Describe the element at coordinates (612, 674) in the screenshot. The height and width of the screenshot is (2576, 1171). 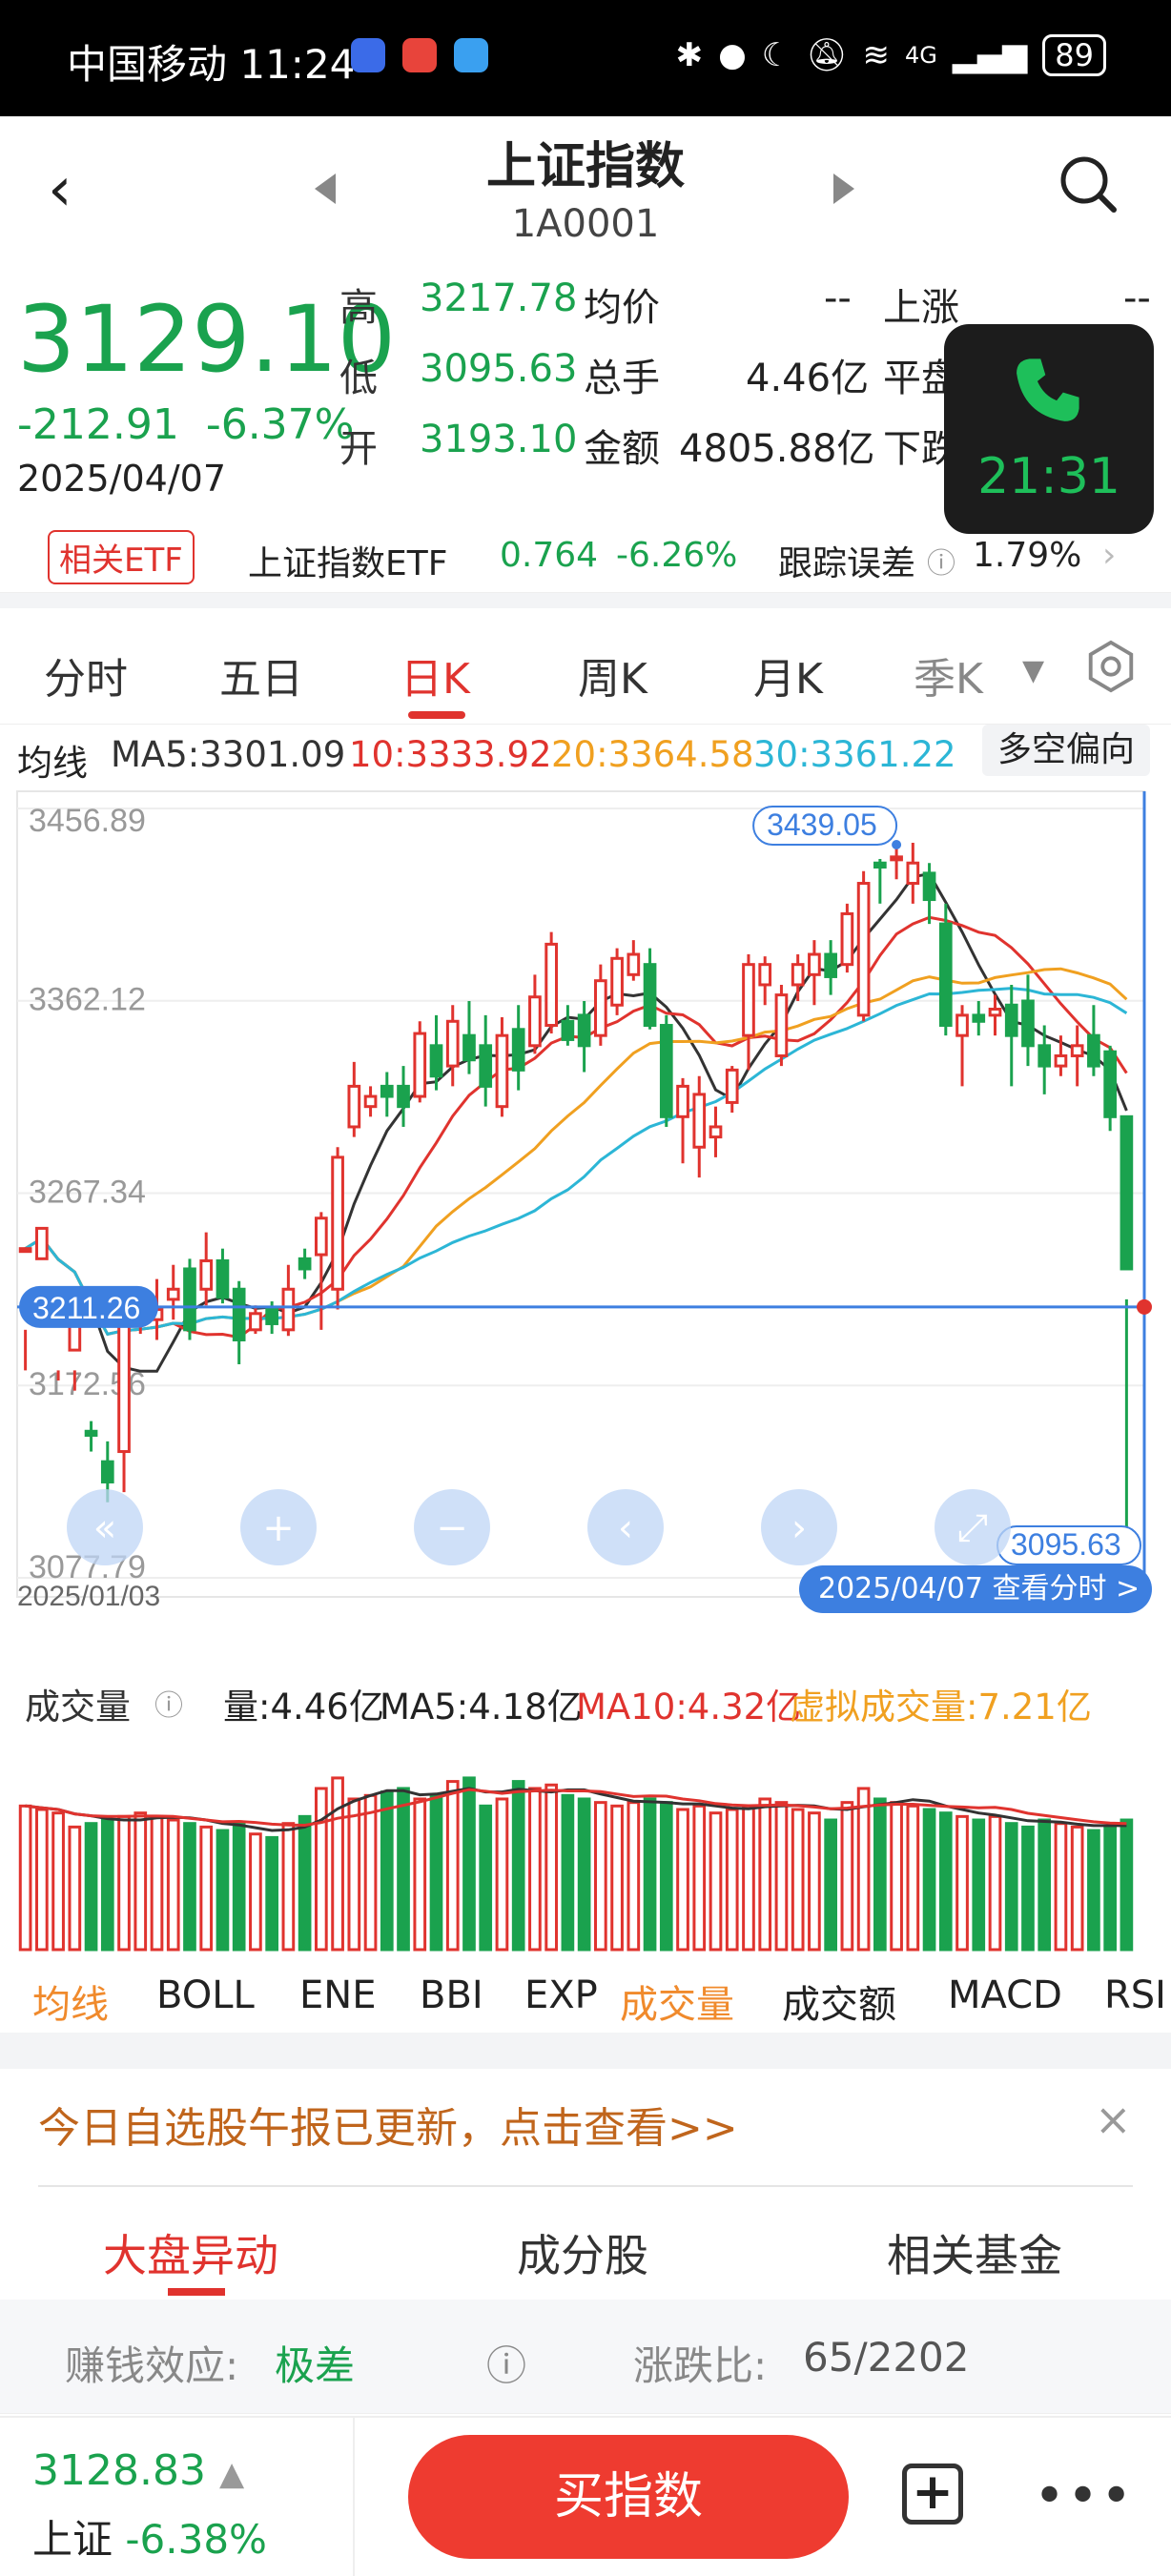
I see `tab-weekly-k: 周K` at that location.